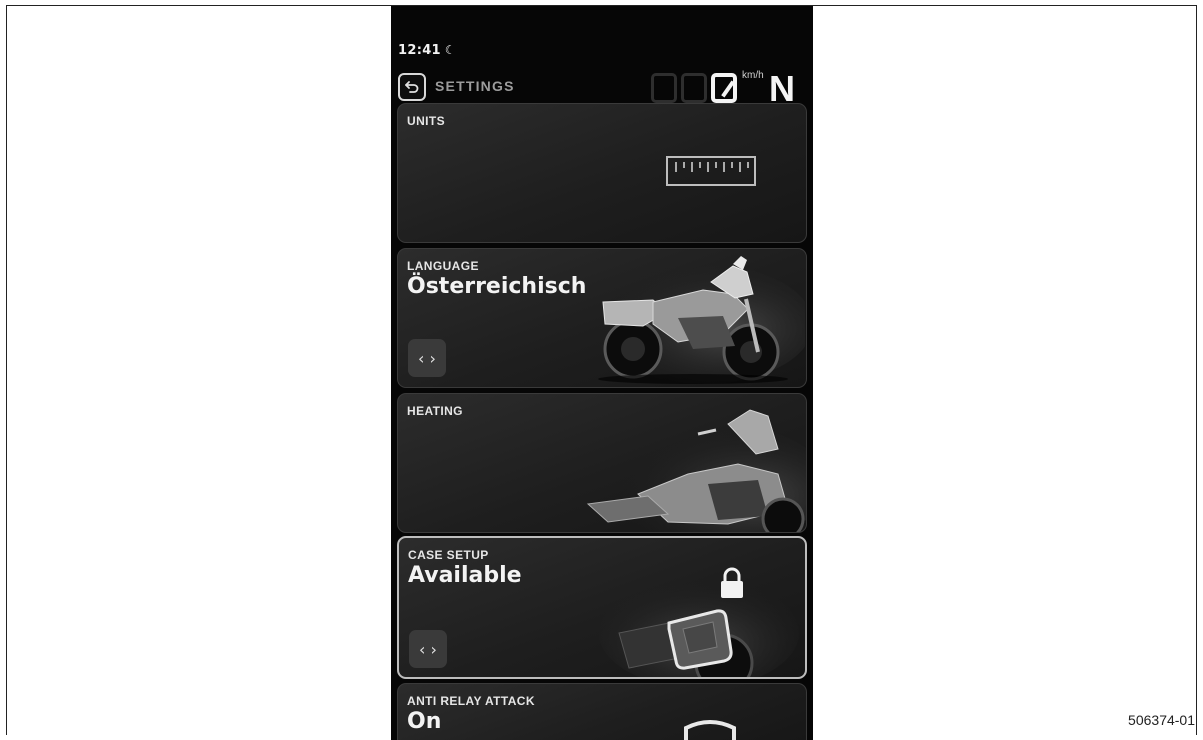 The image size is (1203, 740). I want to click on case-setup-value: Available, so click(465, 575).